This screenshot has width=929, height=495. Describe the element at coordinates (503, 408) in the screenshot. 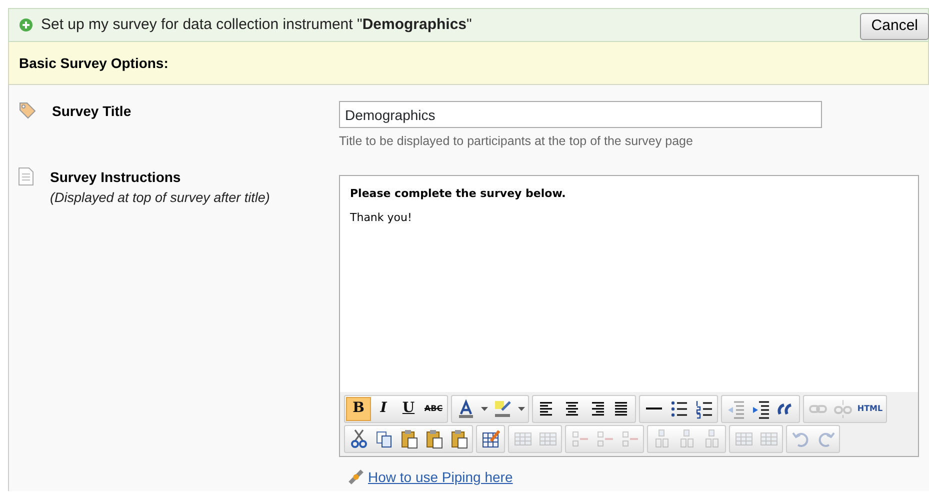

I see `highlight-icon` at that location.